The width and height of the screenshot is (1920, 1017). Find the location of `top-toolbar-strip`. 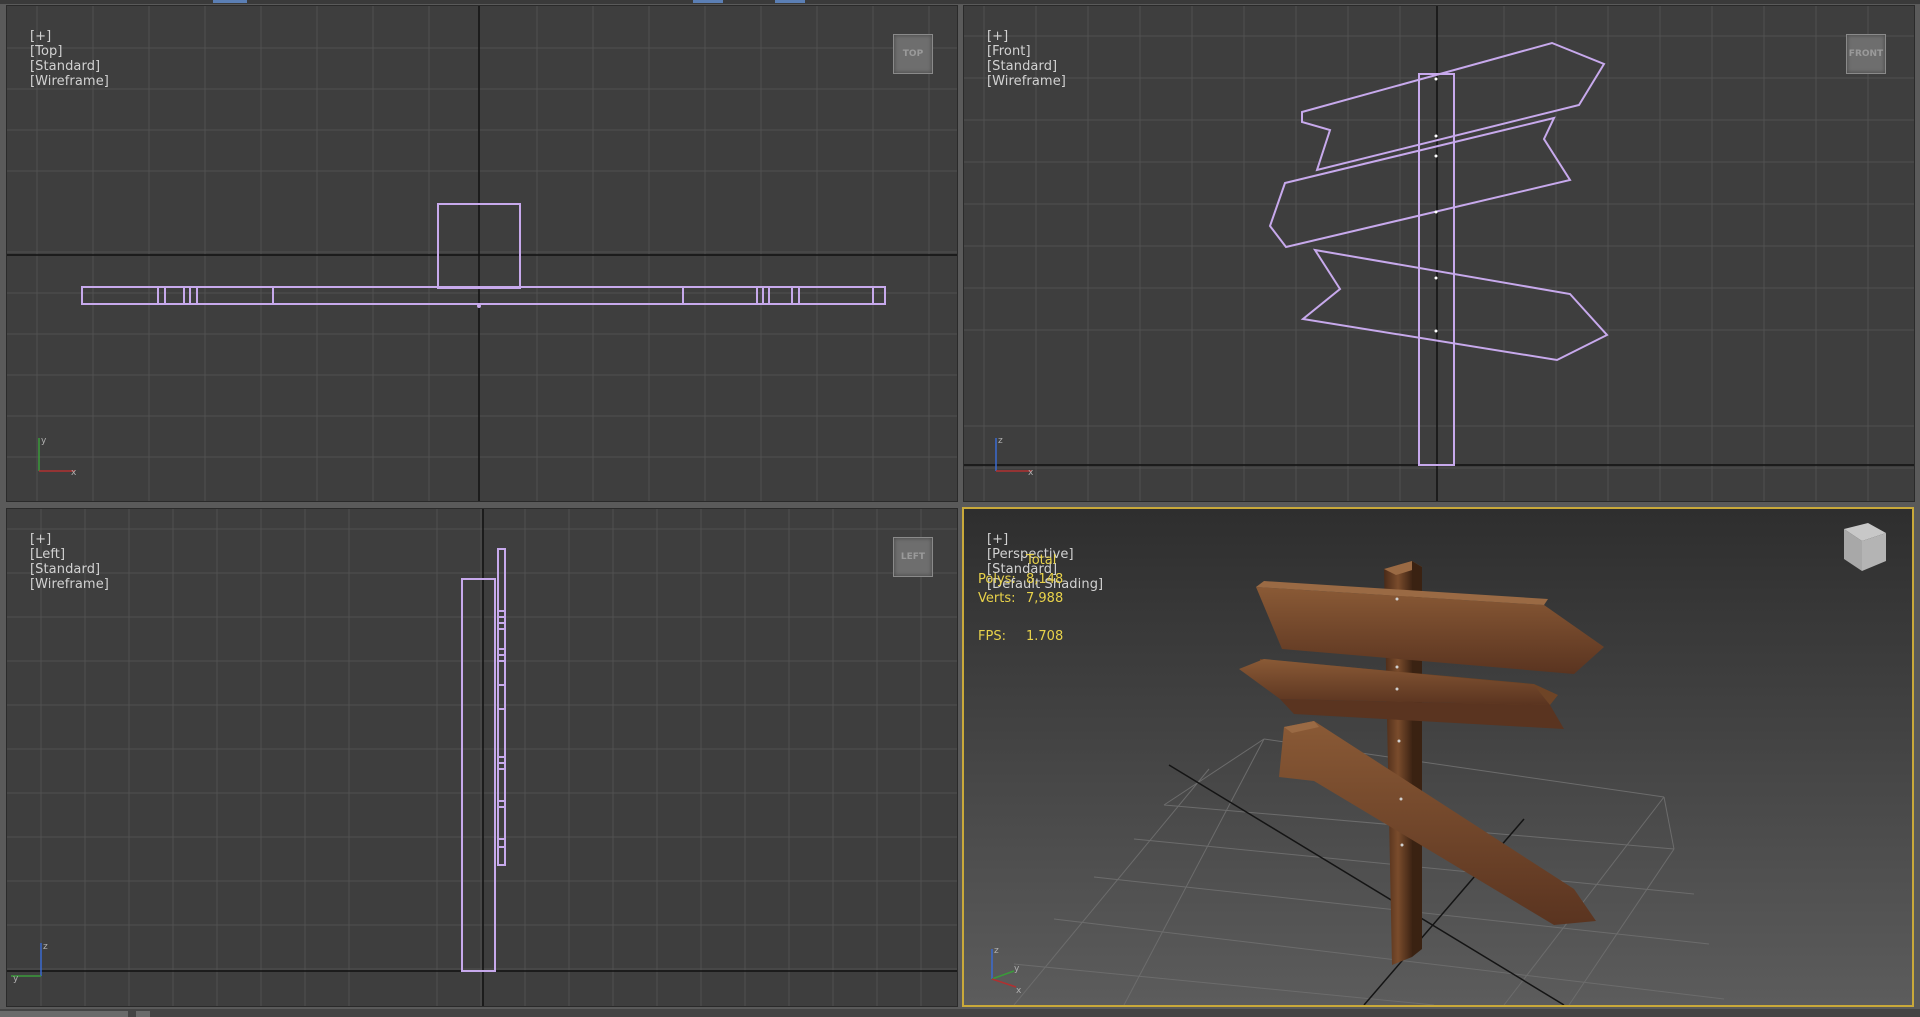

top-toolbar-strip is located at coordinates (960, 2).